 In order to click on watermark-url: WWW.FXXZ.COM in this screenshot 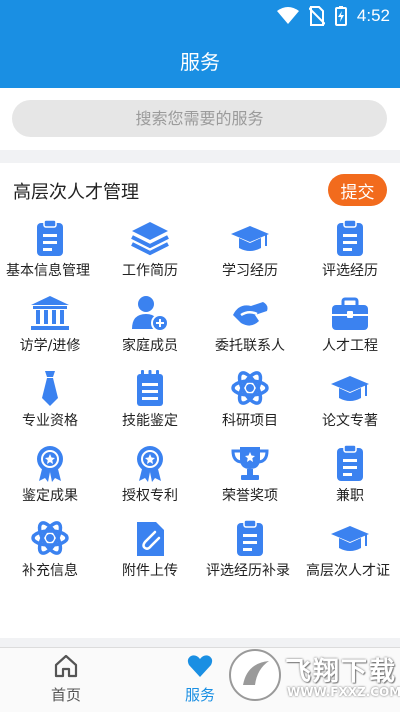, I will do `click(343, 692)`.